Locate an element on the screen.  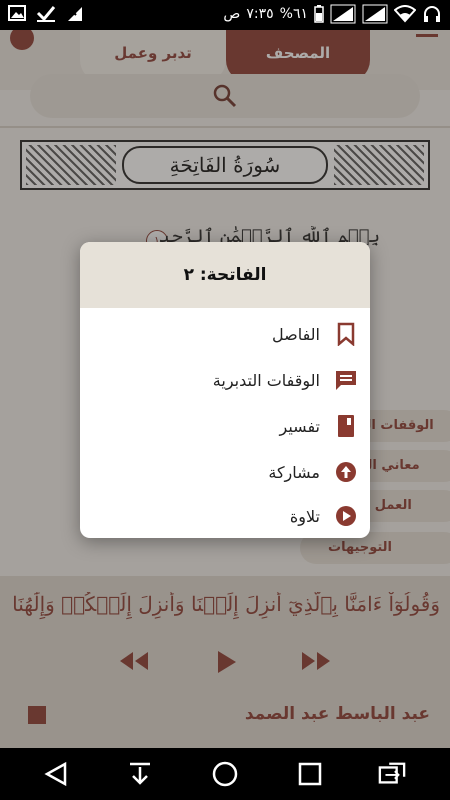
menu-item-label: الفاصل is located at coordinates (296, 334).